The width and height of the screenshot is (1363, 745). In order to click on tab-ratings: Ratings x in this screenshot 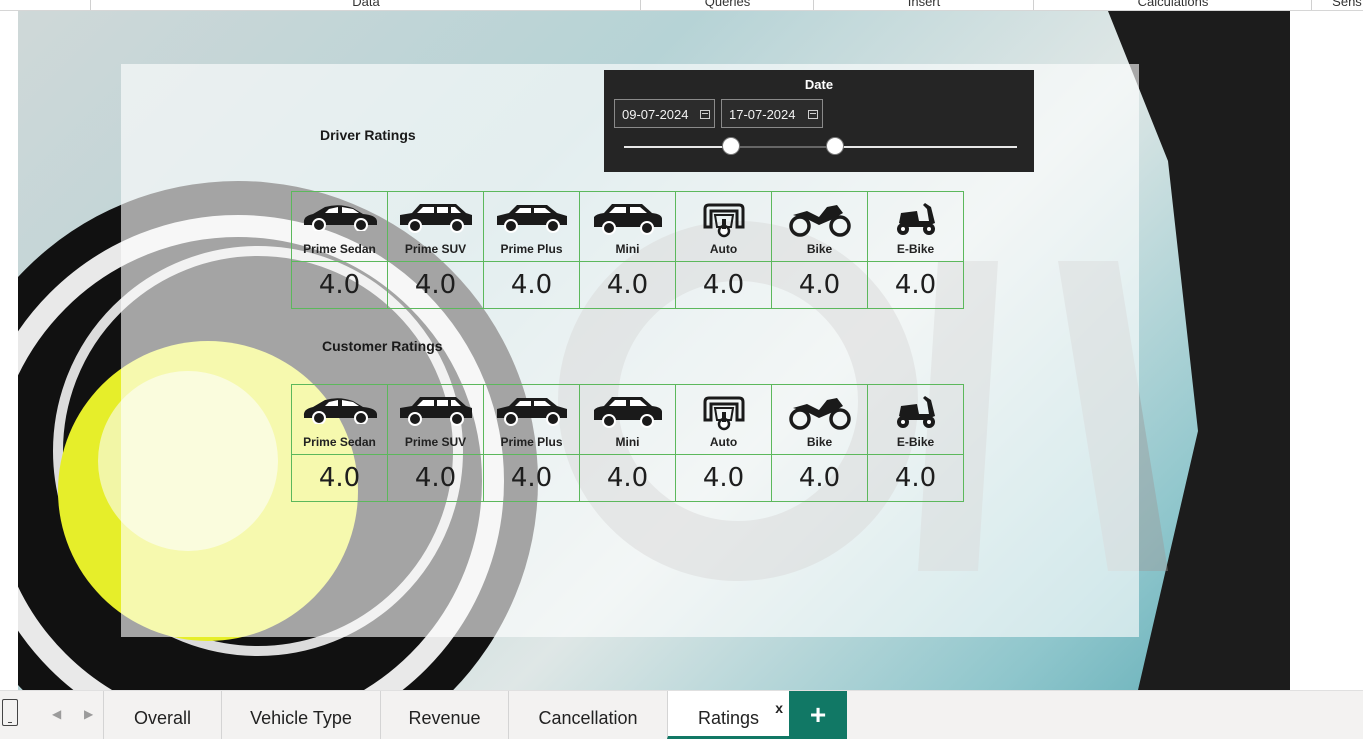, I will do `click(728, 715)`.